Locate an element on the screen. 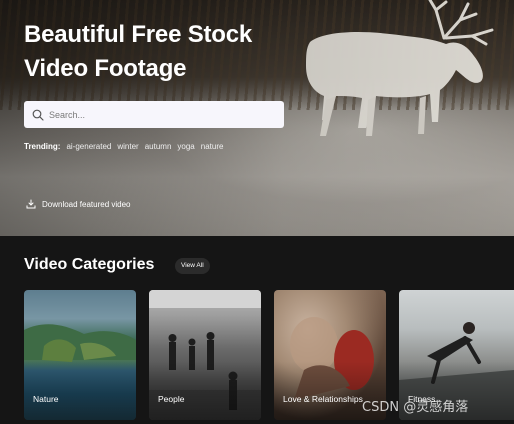 The height and width of the screenshot is (424, 514). trending-label: Trending: is located at coordinates (42, 146).